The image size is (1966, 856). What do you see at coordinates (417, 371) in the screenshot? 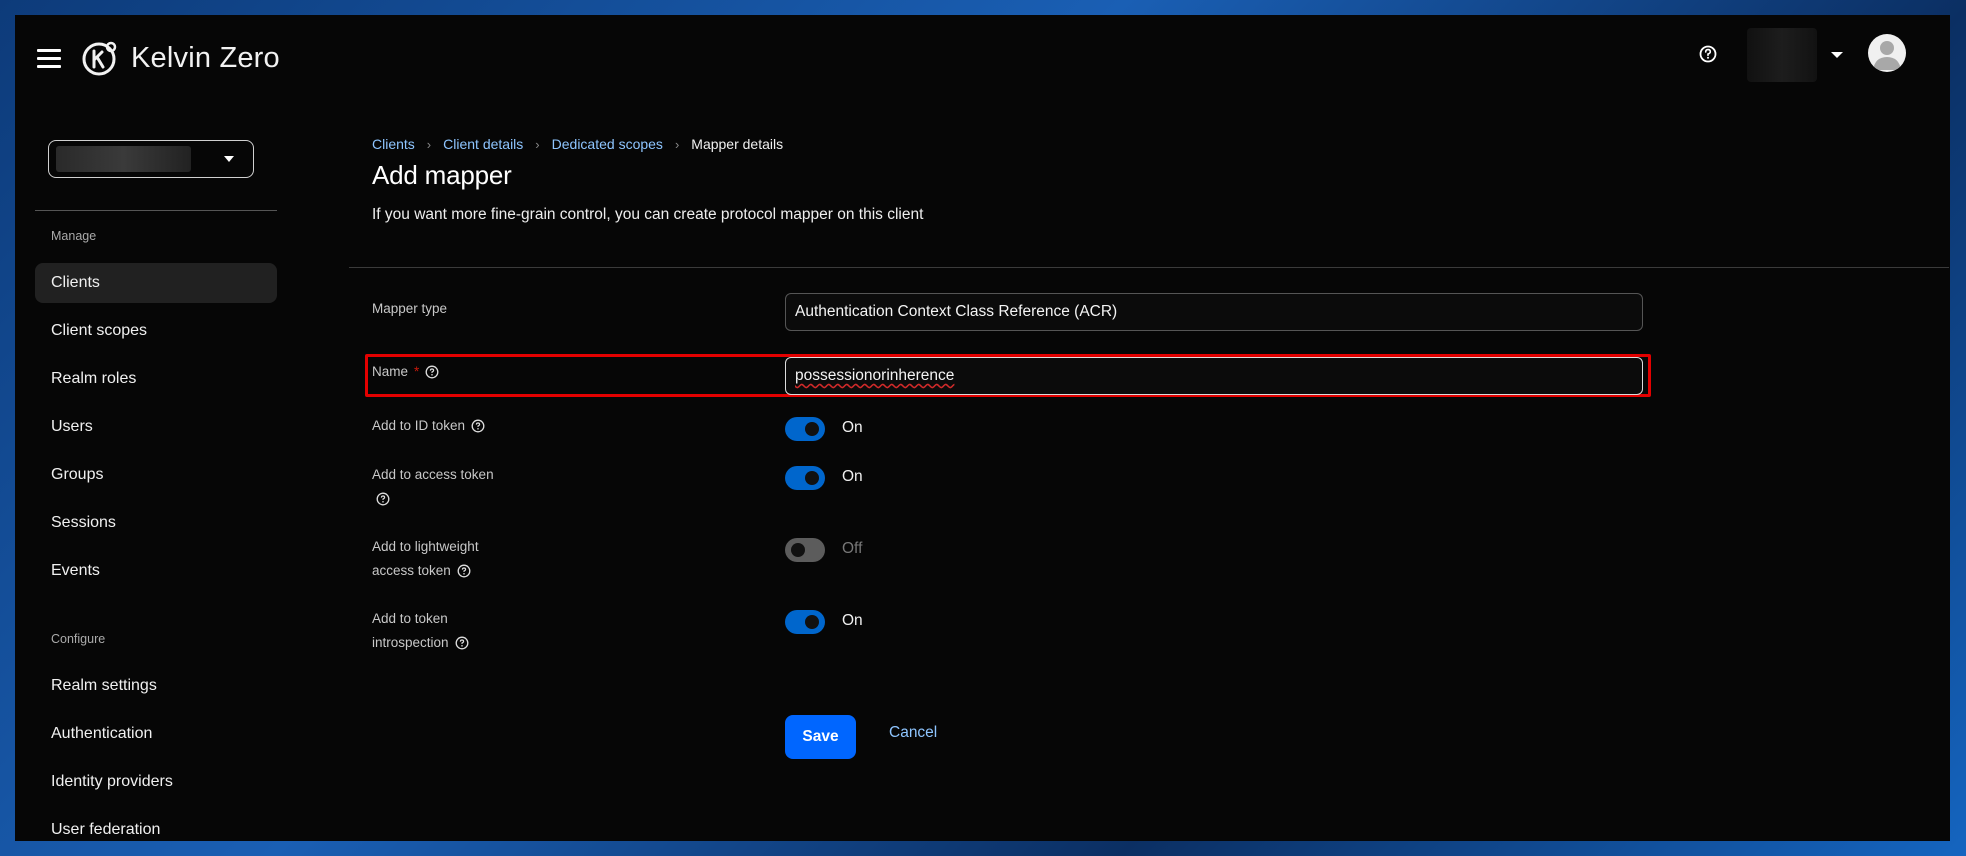
I see `required-asterisk: *` at bounding box center [417, 371].